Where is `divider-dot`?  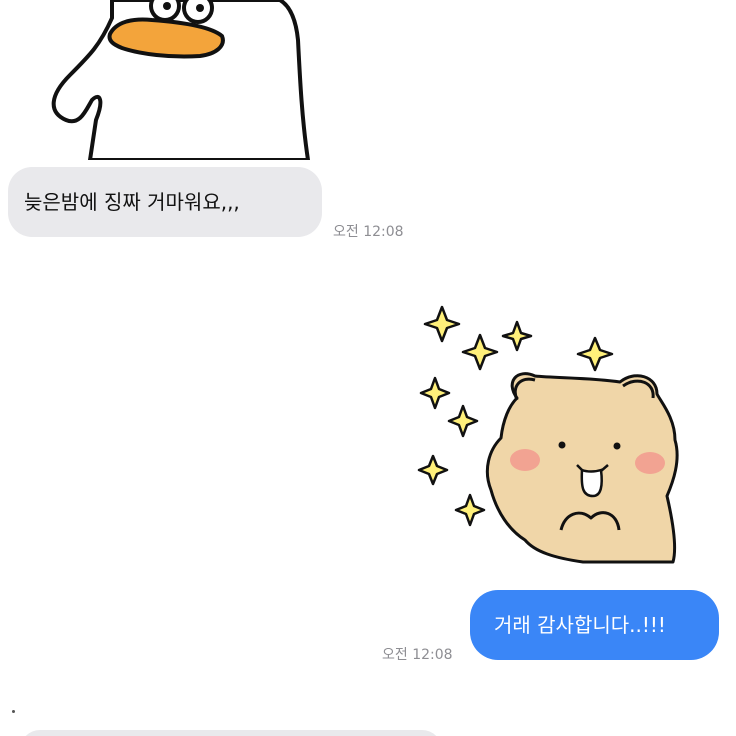
divider-dot is located at coordinates (13, 711).